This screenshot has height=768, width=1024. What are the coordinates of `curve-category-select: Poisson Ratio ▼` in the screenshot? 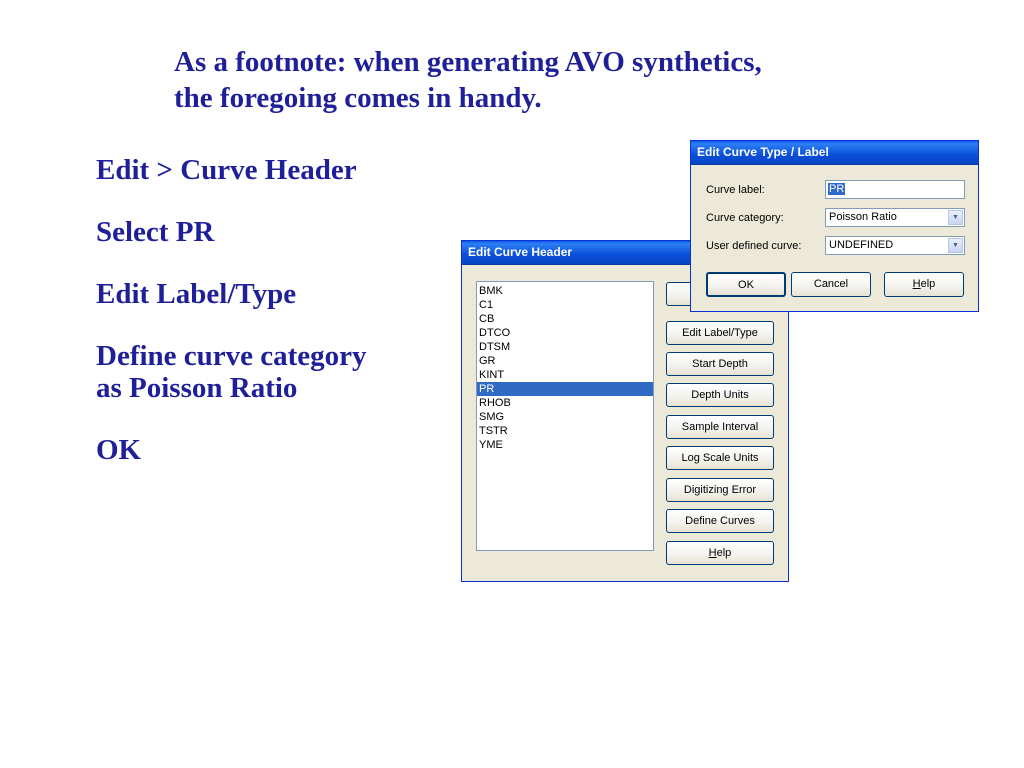 It's located at (895, 217).